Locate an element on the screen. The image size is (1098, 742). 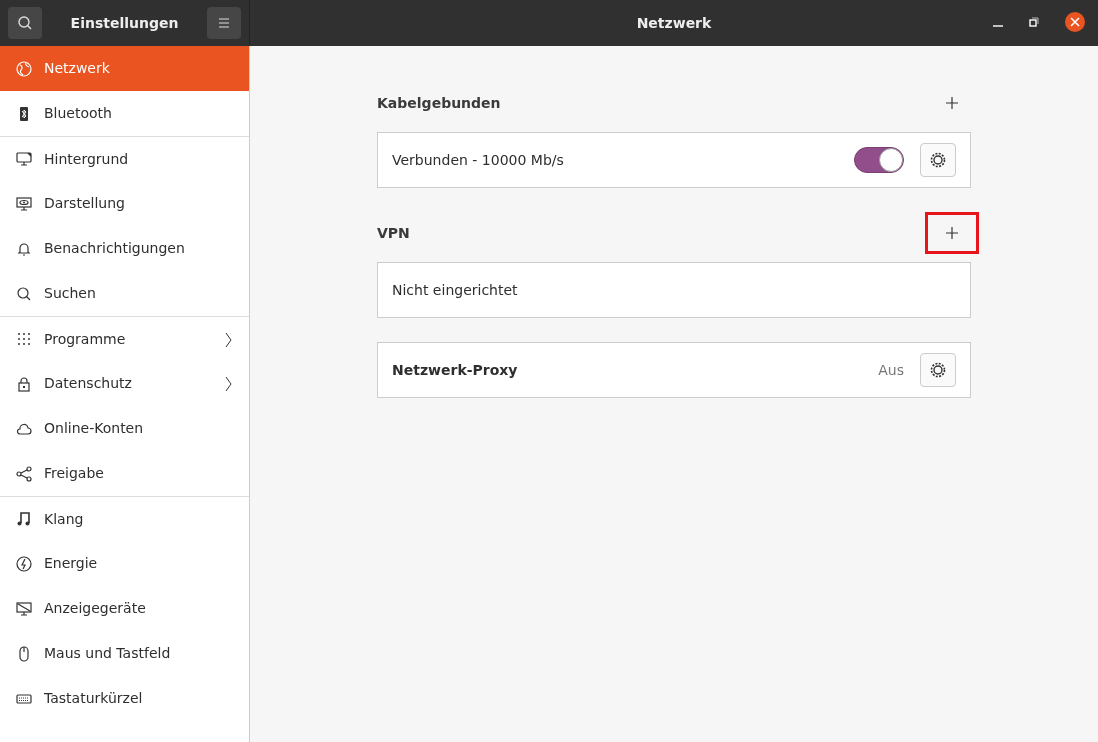
sidebar-item: Energie is located at coordinates (124, 563).